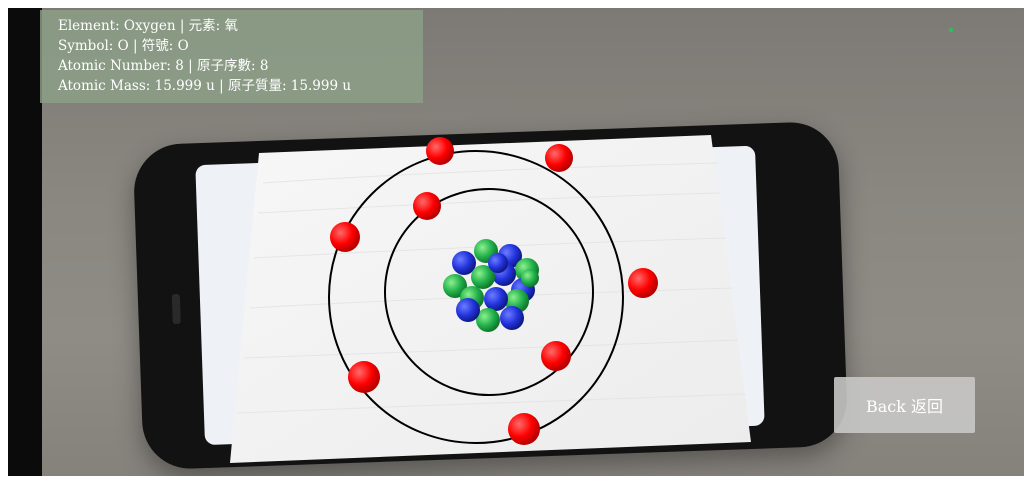  Describe the element at coordinates (148, 26) in the screenshot. I see `element-name-line: Element: Oxygen | 元素: 氧` at that location.